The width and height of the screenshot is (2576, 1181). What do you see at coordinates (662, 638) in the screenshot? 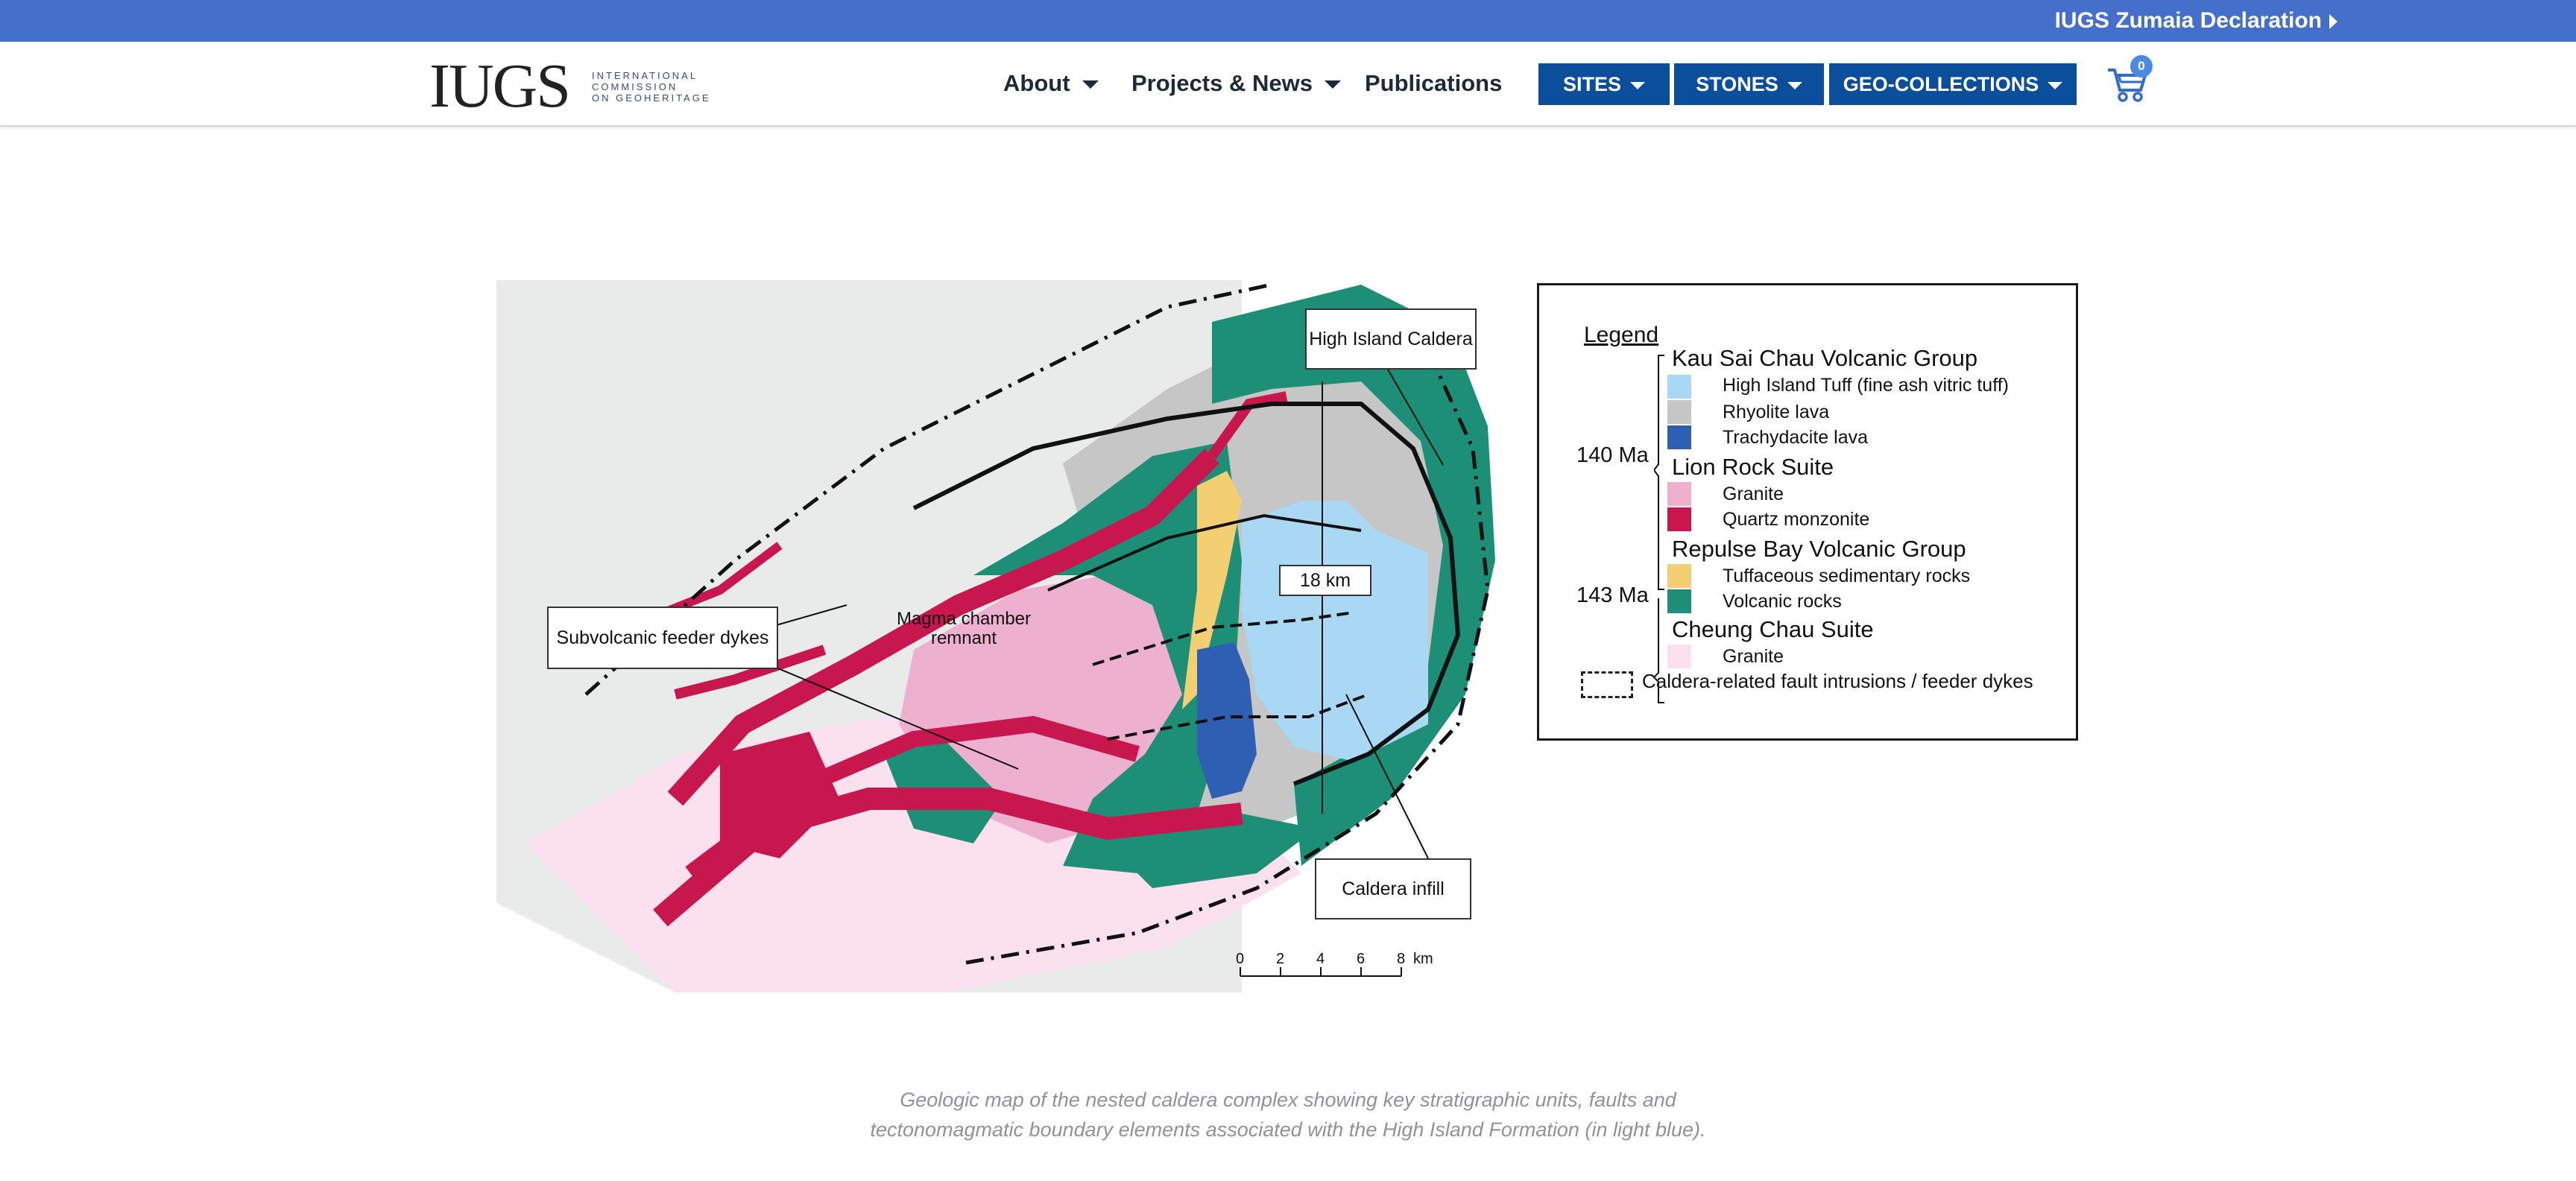
I see `callout-subvolcanic-feeder-dykes: Subvolcanic feeder dykes` at bounding box center [662, 638].